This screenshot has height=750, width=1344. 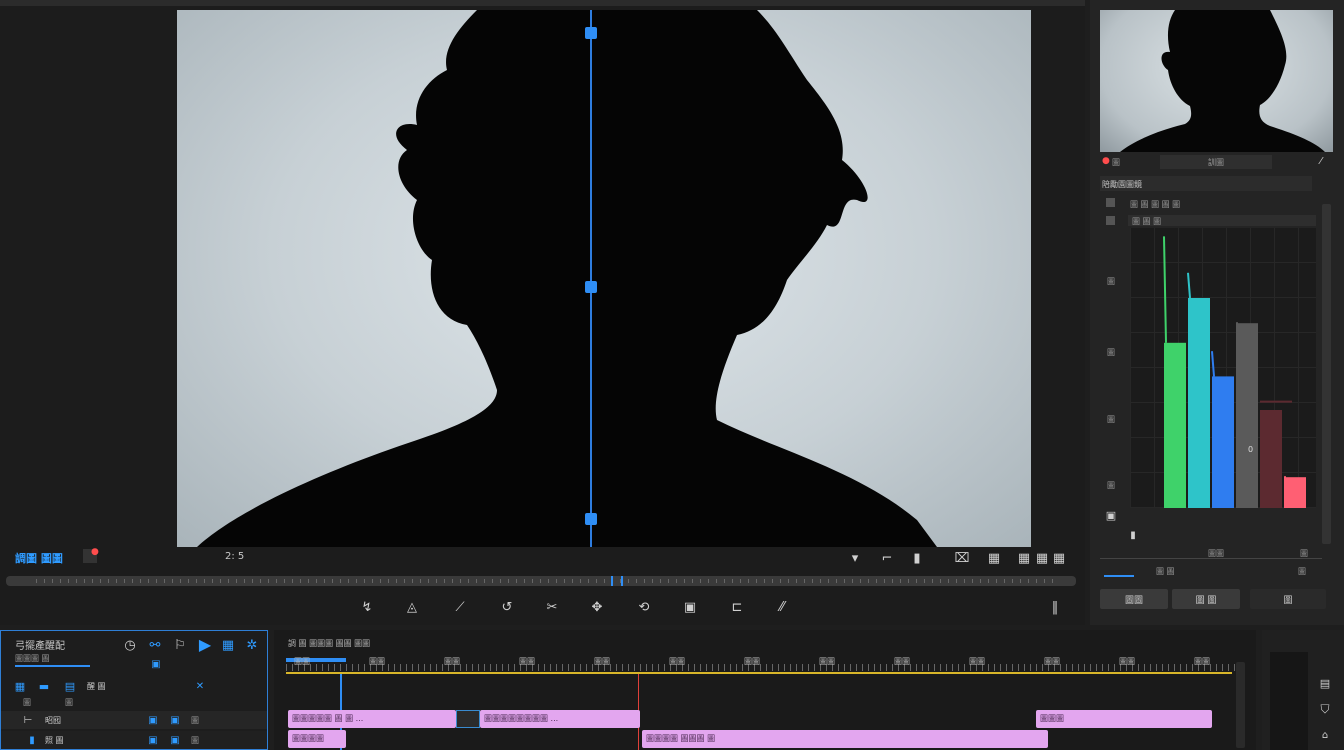 What do you see at coordinates (52, 666) in the screenshot?
I see `tools-progress` at bounding box center [52, 666].